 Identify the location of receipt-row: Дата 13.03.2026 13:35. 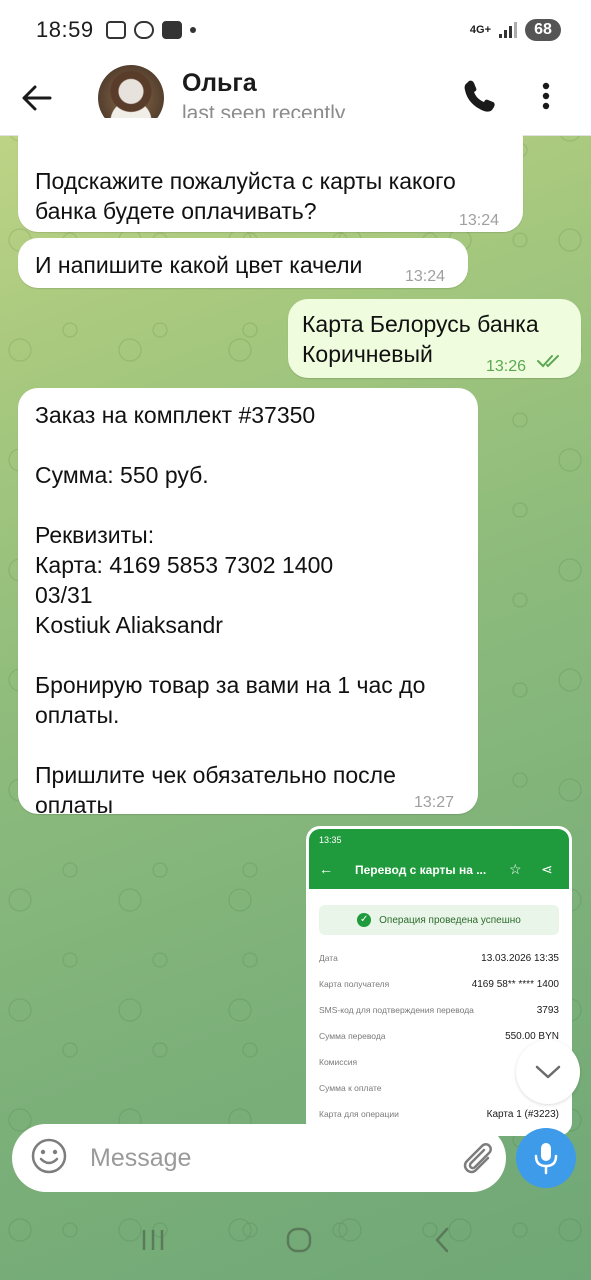
(439, 958).